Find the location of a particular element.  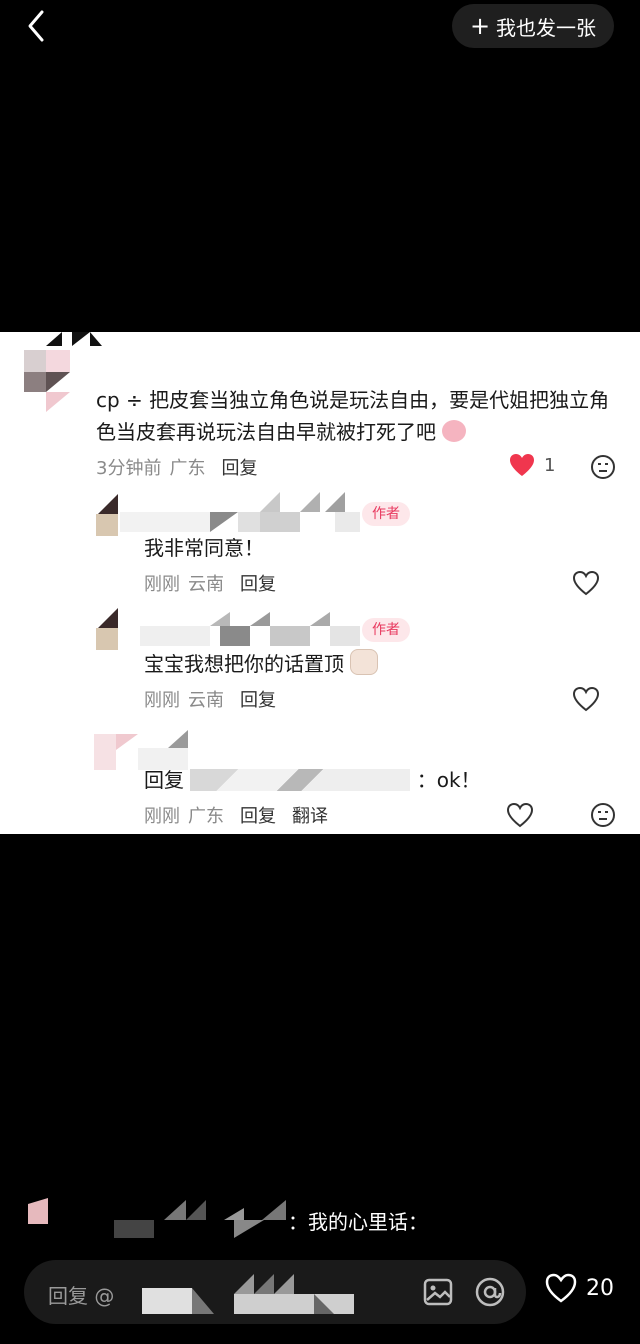

caption-username-mosaic is located at coordinates (155, 1218).